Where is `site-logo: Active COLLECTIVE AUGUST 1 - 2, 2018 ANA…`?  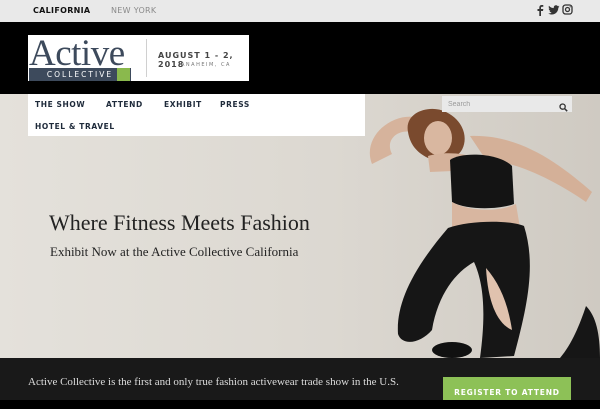
site-logo: Active COLLECTIVE AUGUST 1 - 2, 2018 ANA… is located at coordinates (138, 57).